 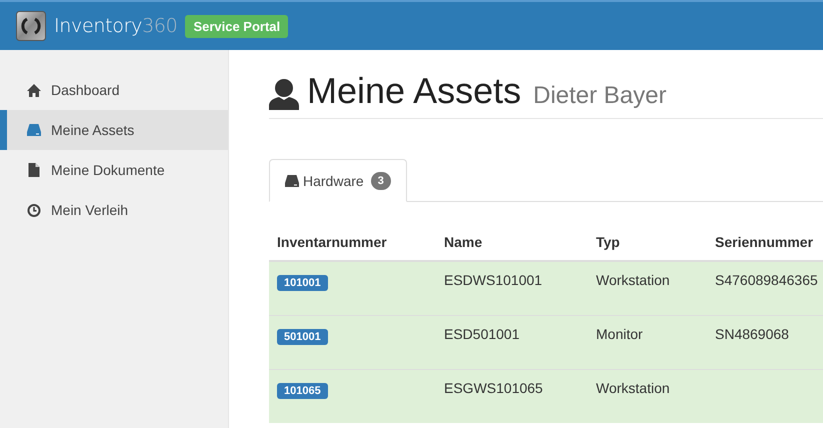 What do you see at coordinates (114, 210) in the screenshot?
I see `sidebar-item: Mein Verleih` at bounding box center [114, 210].